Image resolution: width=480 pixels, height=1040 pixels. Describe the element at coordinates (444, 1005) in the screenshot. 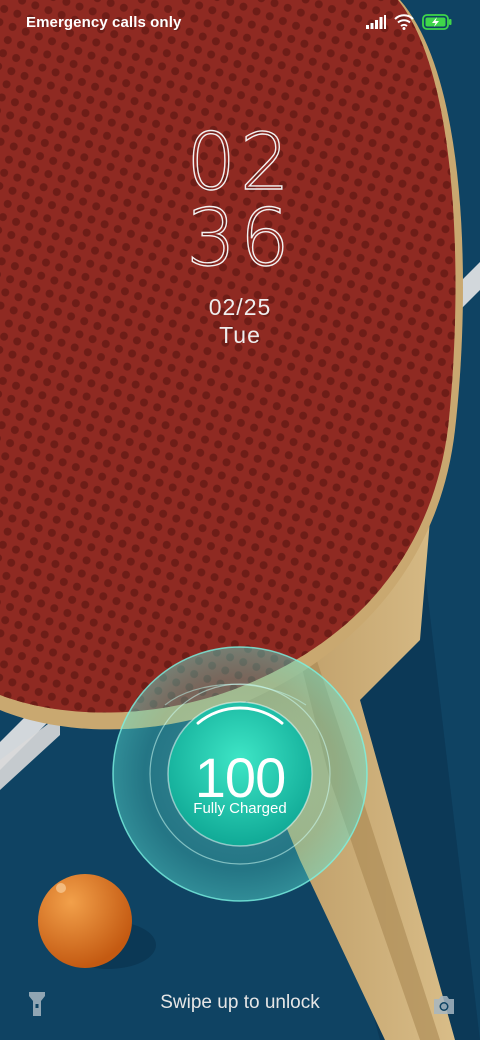

I see `camera-icon` at that location.